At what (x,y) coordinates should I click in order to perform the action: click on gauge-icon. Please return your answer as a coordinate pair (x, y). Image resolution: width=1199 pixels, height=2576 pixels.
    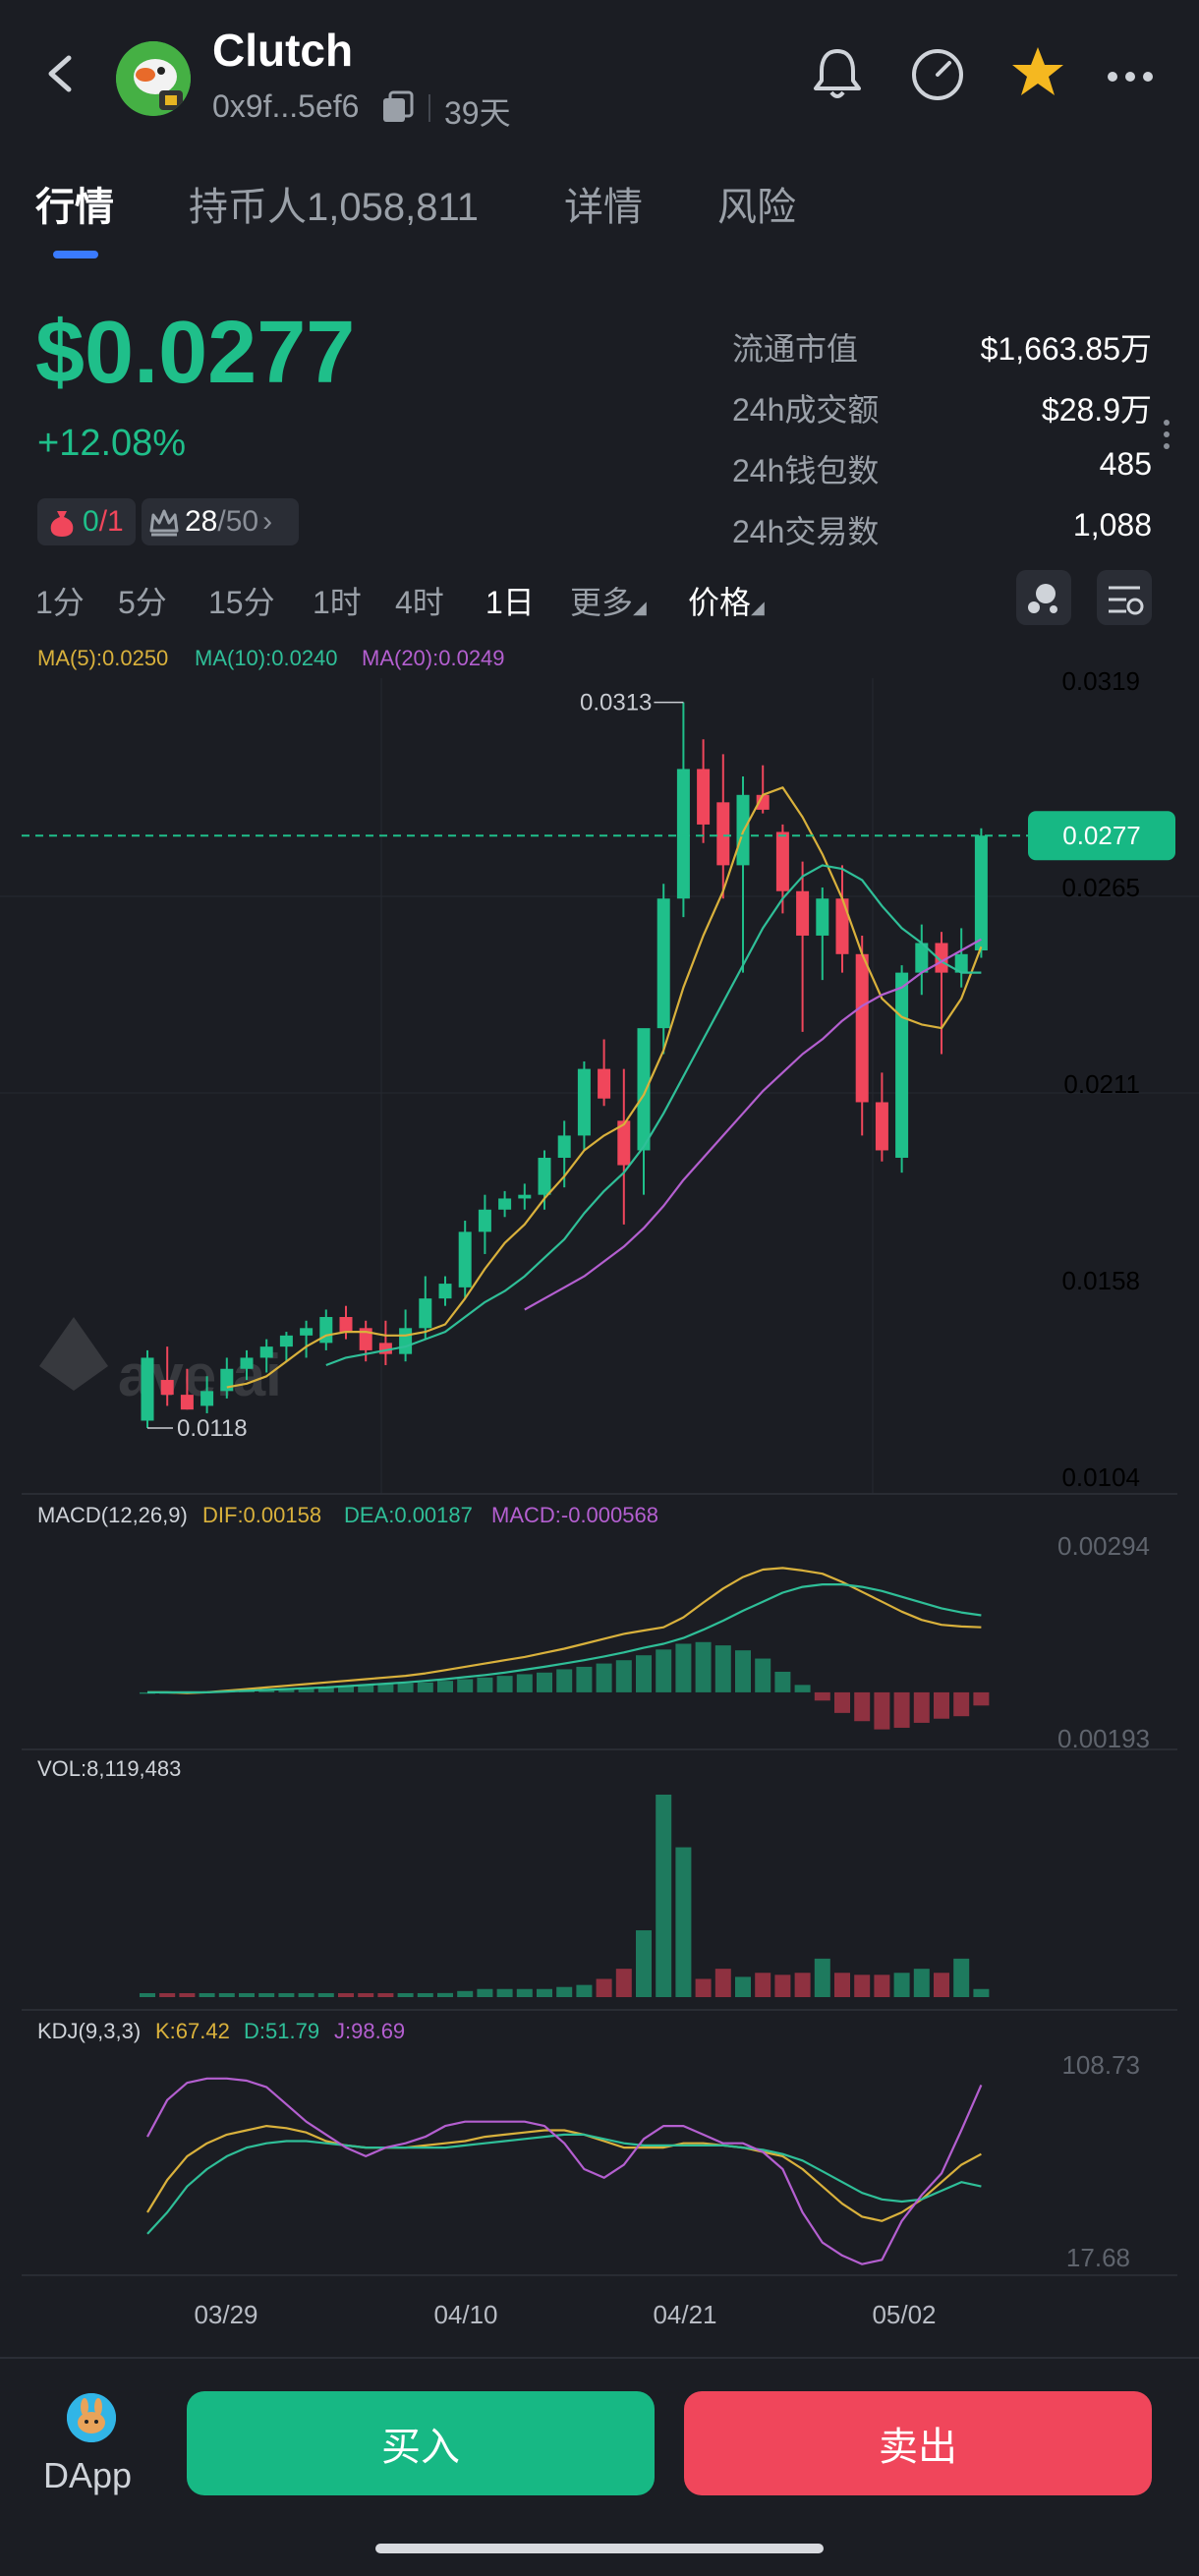
    Looking at the image, I should click on (937, 75).